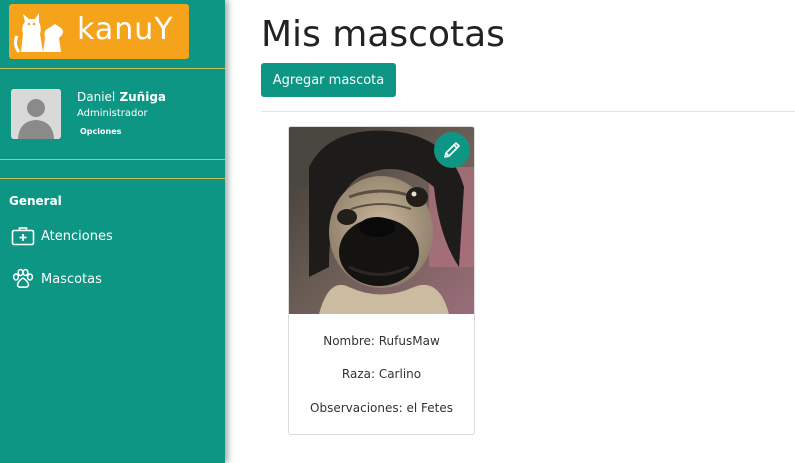 Image resolution: width=795 pixels, height=463 pixels. I want to click on sidebar-item-atenciones: Atenciones, so click(61, 236).